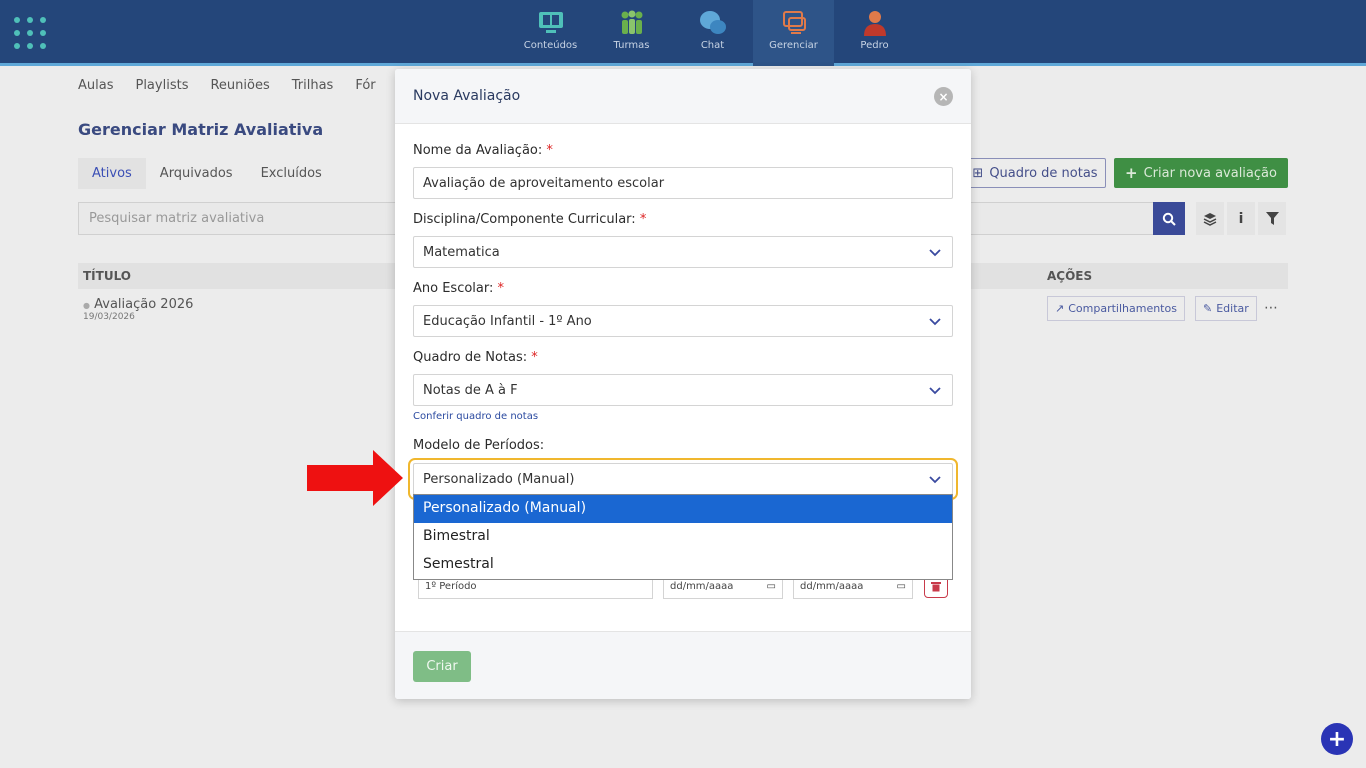 Image resolution: width=1366 pixels, height=768 pixels. What do you see at coordinates (355, 478) in the screenshot?
I see `red-arrow-annotation` at bounding box center [355, 478].